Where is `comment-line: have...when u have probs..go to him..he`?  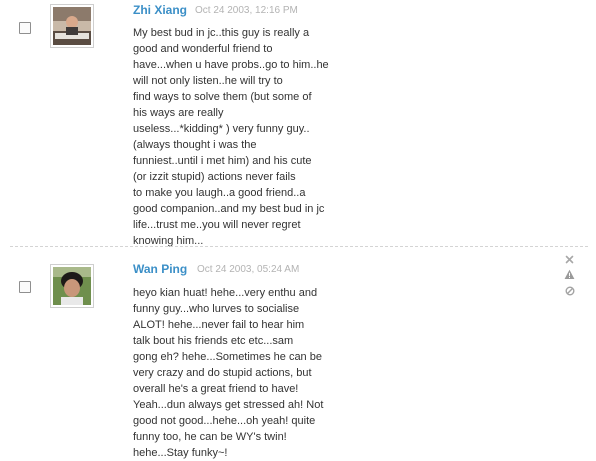 comment-line: have...when u have probs..go to him..he is located at coordinates (231, 65).